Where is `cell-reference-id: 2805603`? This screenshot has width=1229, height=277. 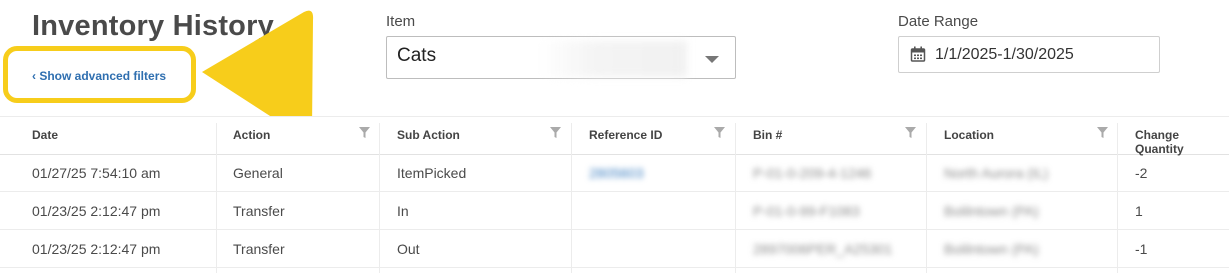
cell-reference-id: 2805603 is located at coordinates (616, 173).